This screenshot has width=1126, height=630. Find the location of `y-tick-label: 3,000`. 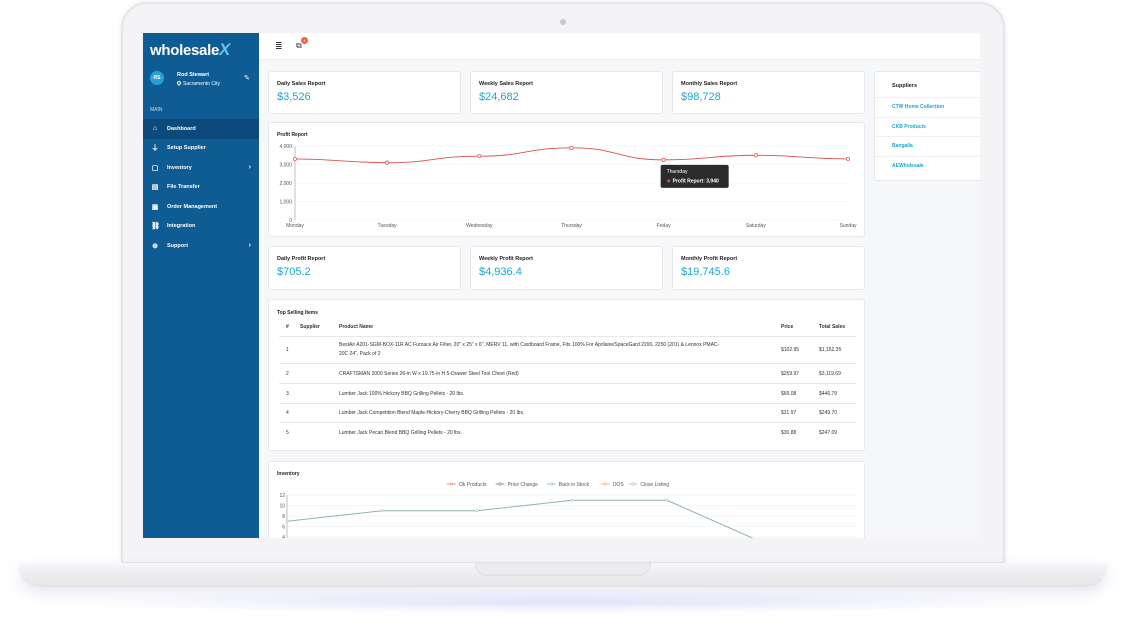

y-tick-label: 3,000 is located at coordinates (285, 166).